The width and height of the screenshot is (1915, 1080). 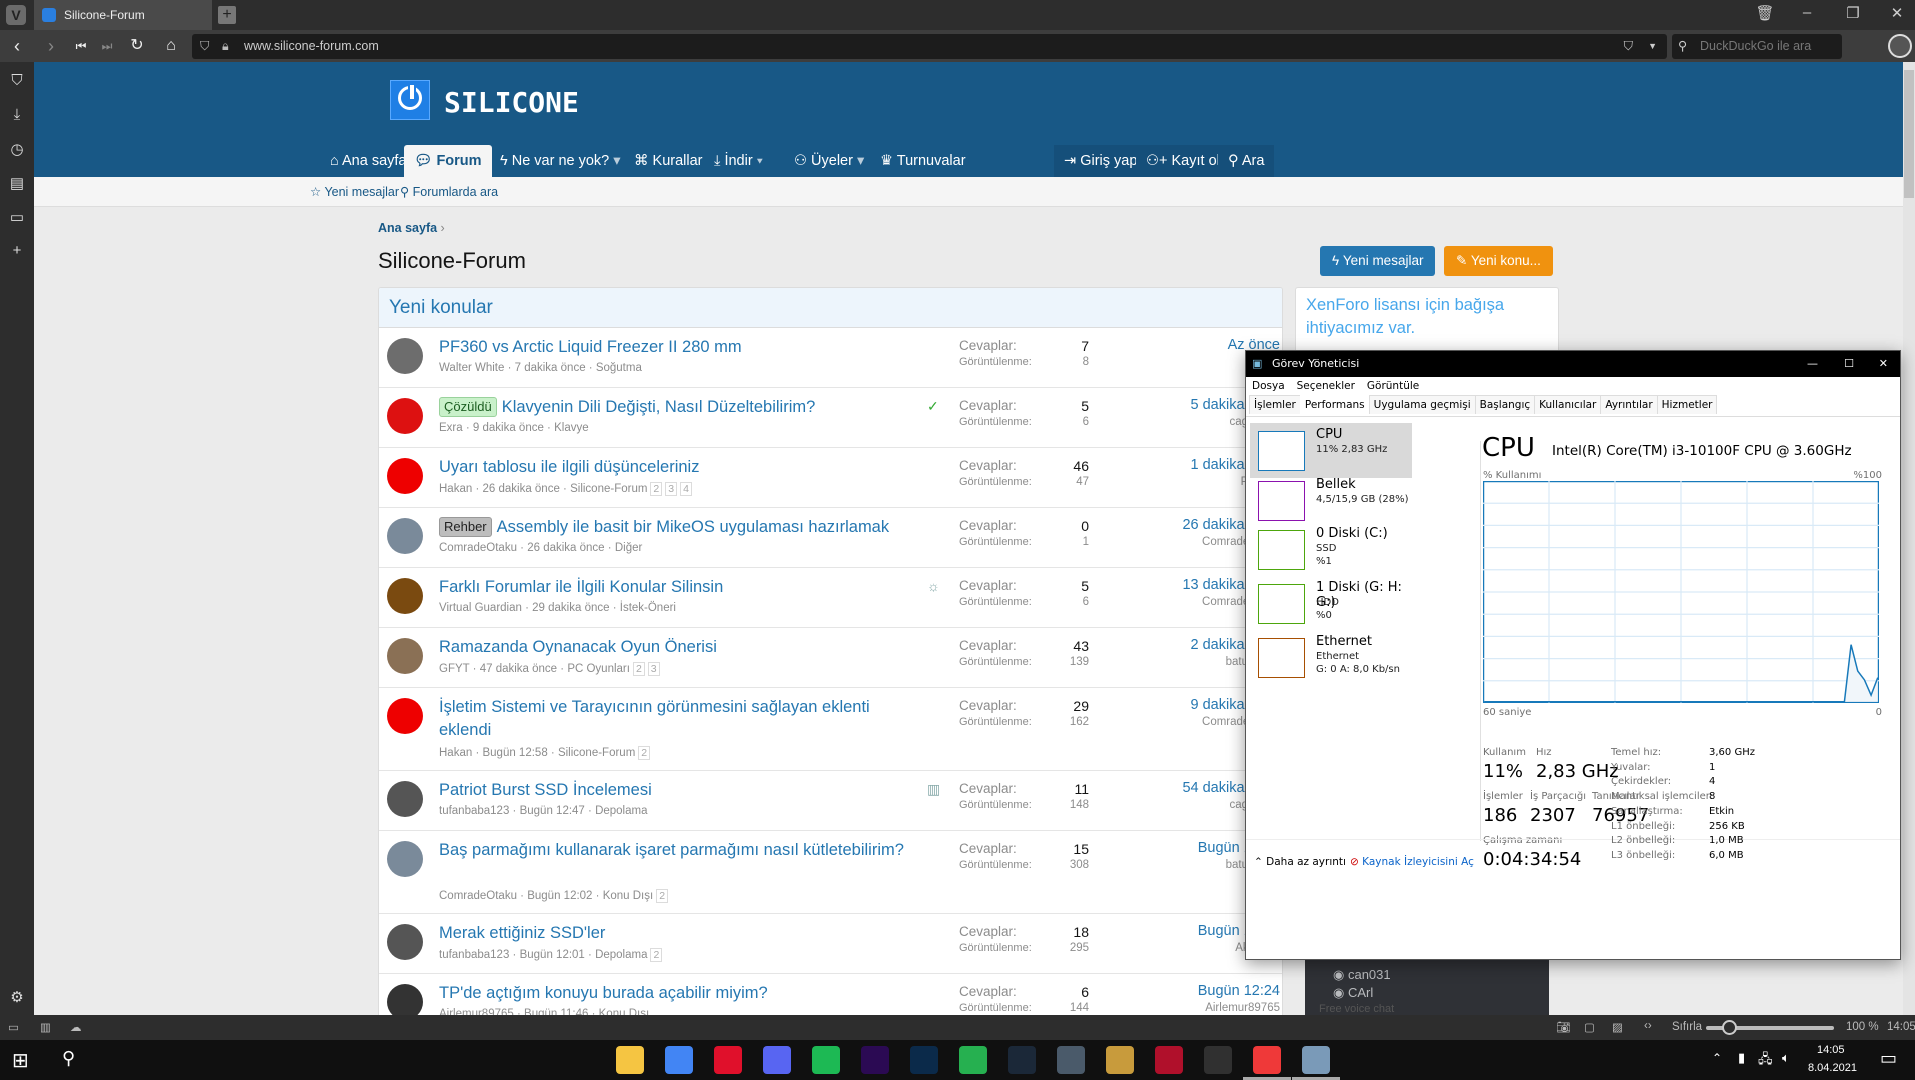 I want to click on new-tab-button: +, so click(x=227, y=15).